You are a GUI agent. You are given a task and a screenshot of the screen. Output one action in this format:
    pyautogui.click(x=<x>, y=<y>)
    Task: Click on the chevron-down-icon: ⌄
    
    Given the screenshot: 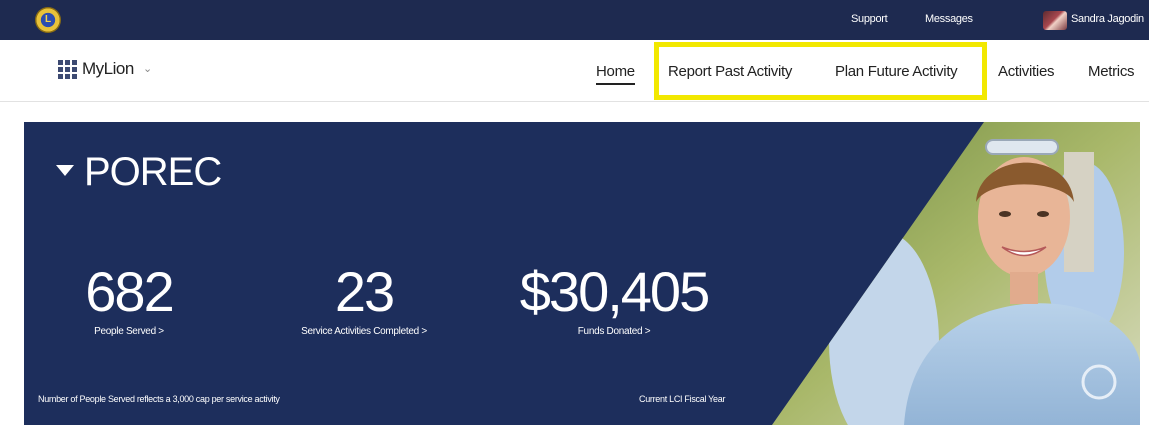 What is the action you would take?
    pyautogui.click(x=147, y=68)
    